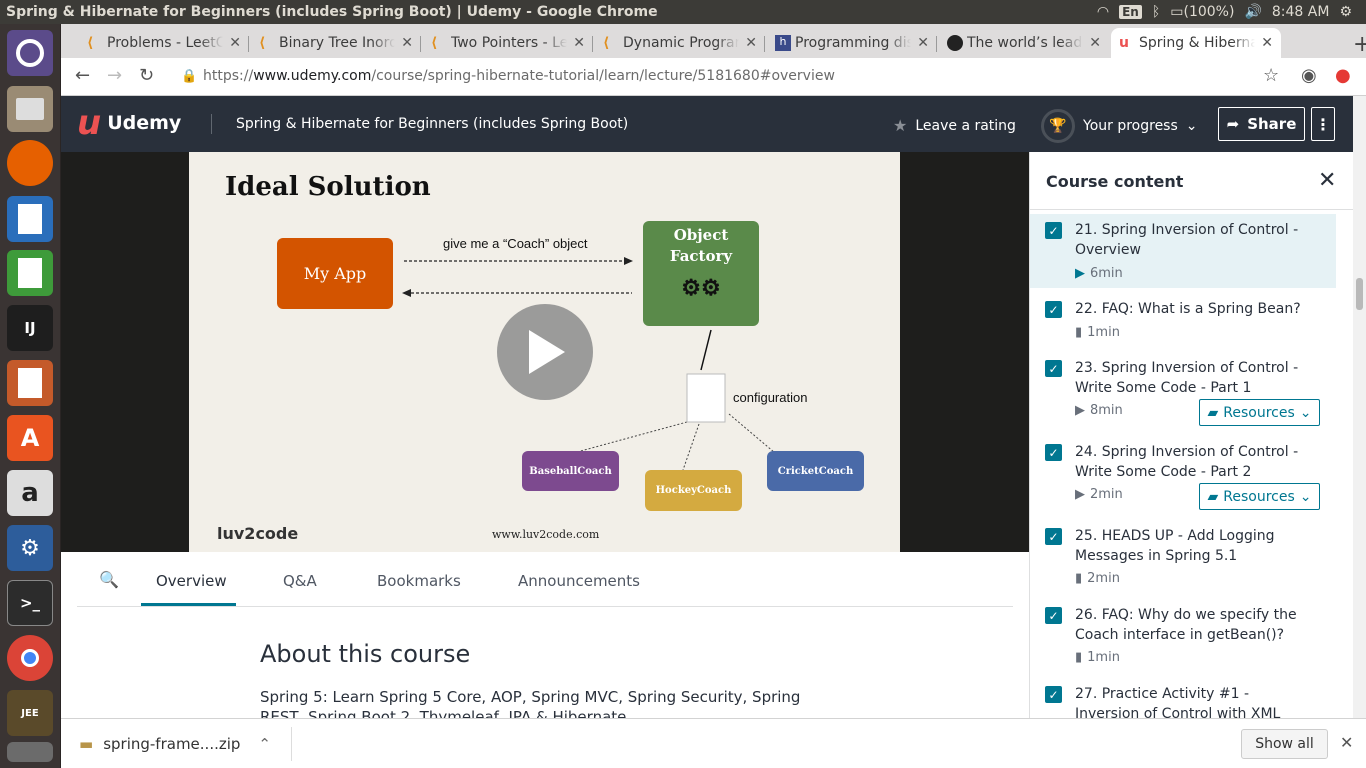 Image resolution: width=1366 pixels, height=768 pixels. Describe the element at coordinates (30, 713) in the screenshot. I see `eclipse-icon: JEE` at that location.